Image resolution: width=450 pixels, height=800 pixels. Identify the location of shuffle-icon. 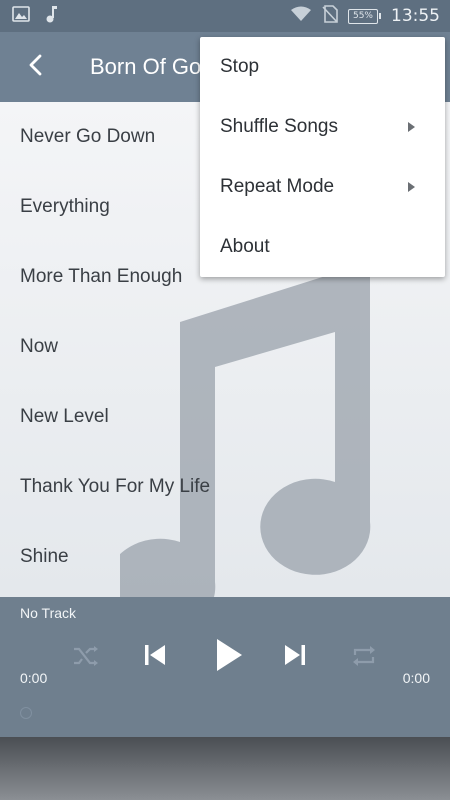
(85, 658).